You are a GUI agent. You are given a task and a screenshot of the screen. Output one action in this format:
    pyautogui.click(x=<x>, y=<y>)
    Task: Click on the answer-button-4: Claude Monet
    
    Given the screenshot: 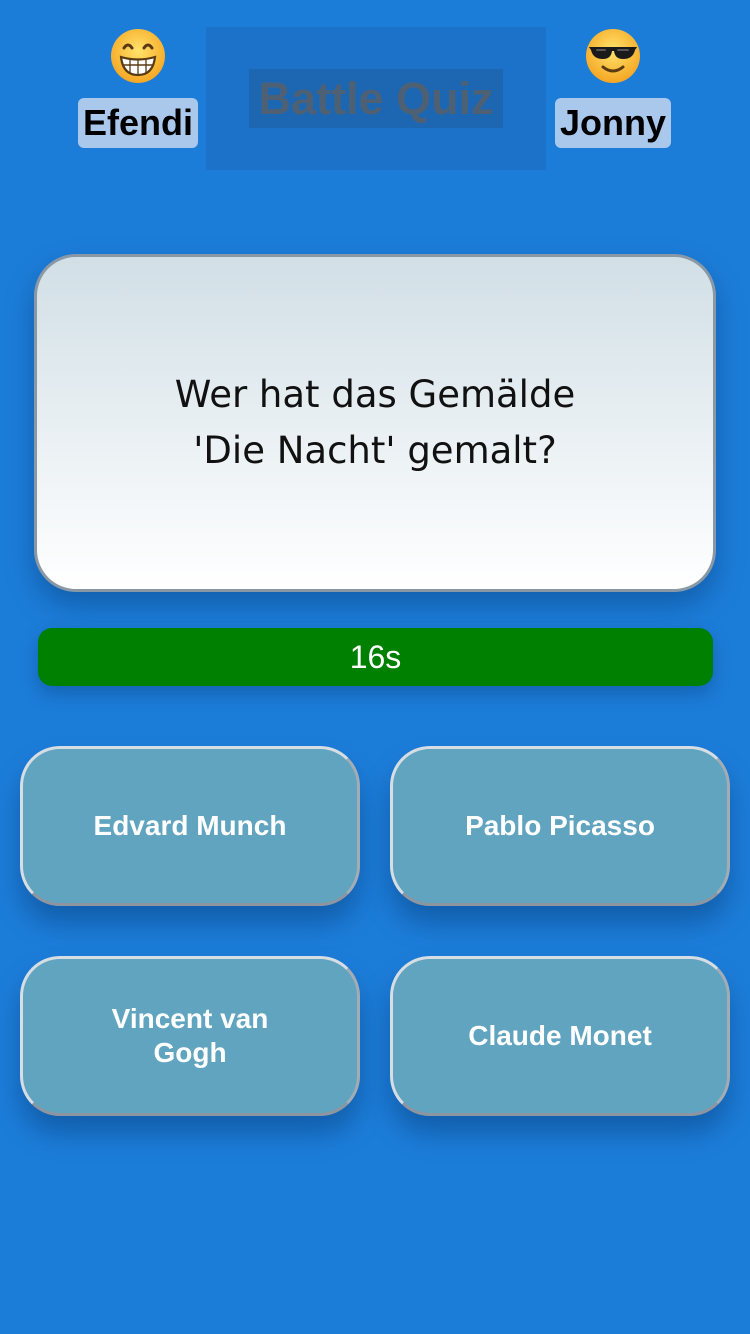 What is the action you would take?
    pyautogui.click(x=560, y=1036)
    